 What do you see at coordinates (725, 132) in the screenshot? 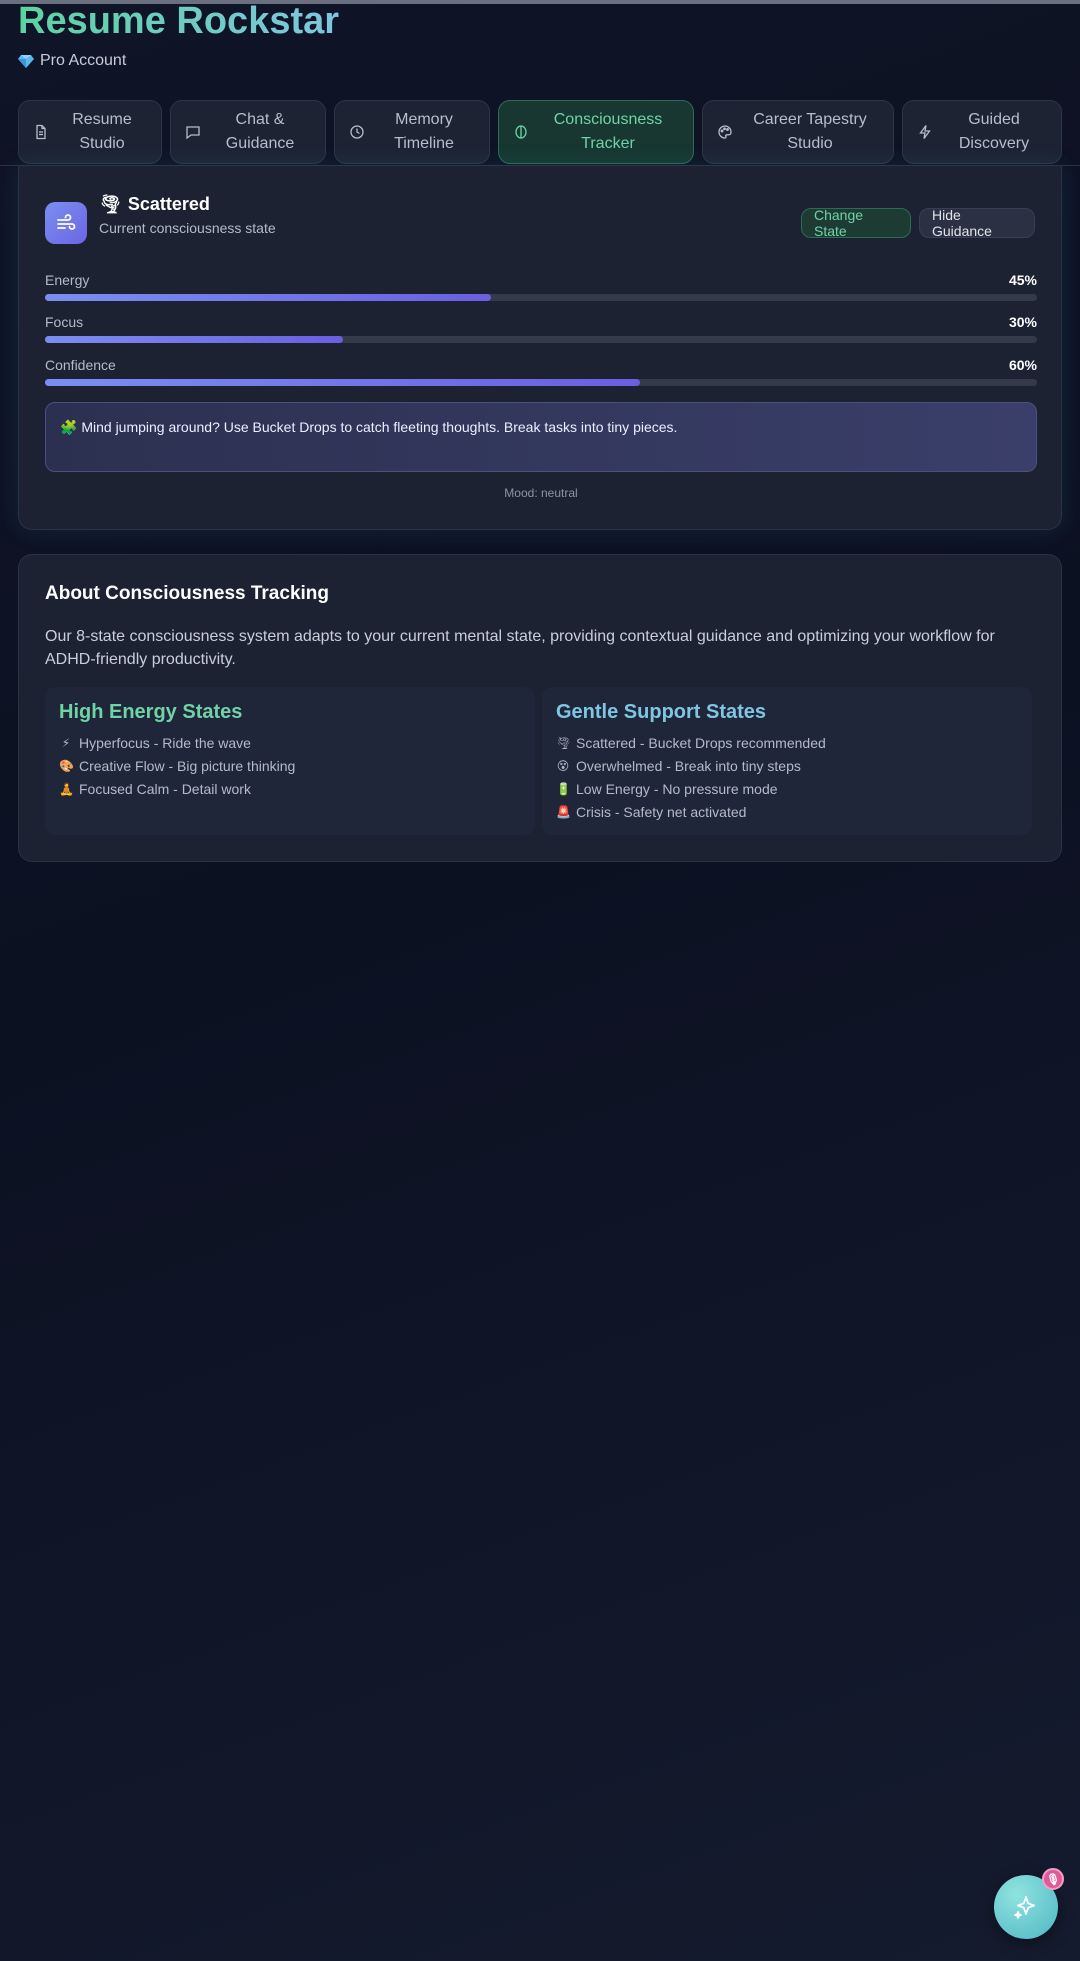
I see `palette-icon` at bounding box center [725, 132].